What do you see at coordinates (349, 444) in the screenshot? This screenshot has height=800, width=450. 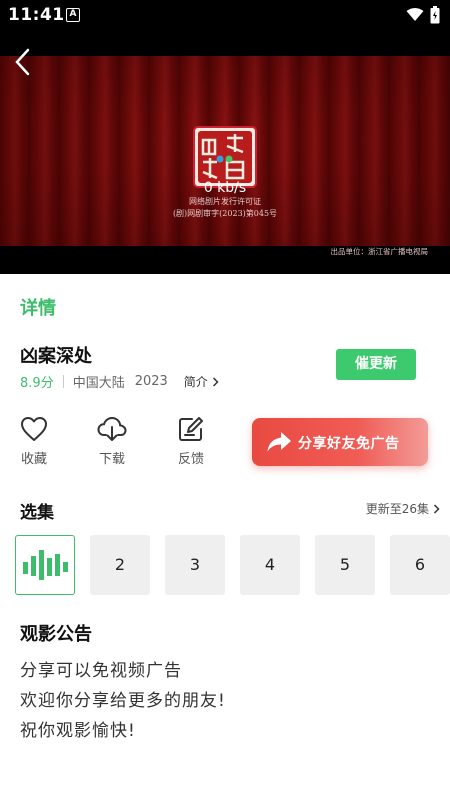 I see `share-label: 分享好友免广告` at bounding box center [349, 444].